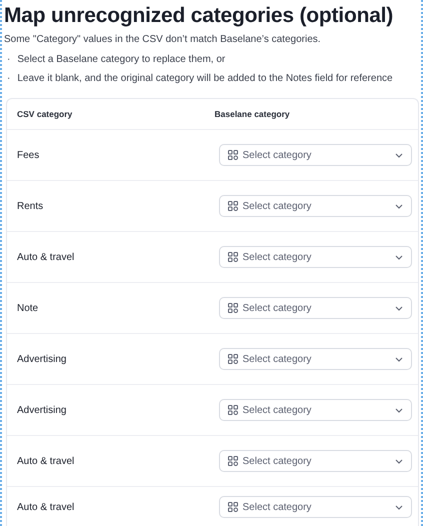 The height and width of the screenshot is (526, 423). I want to click on description: Some "Category" values in the CSV don’t match Baselane’s categories., so click(163, 40).